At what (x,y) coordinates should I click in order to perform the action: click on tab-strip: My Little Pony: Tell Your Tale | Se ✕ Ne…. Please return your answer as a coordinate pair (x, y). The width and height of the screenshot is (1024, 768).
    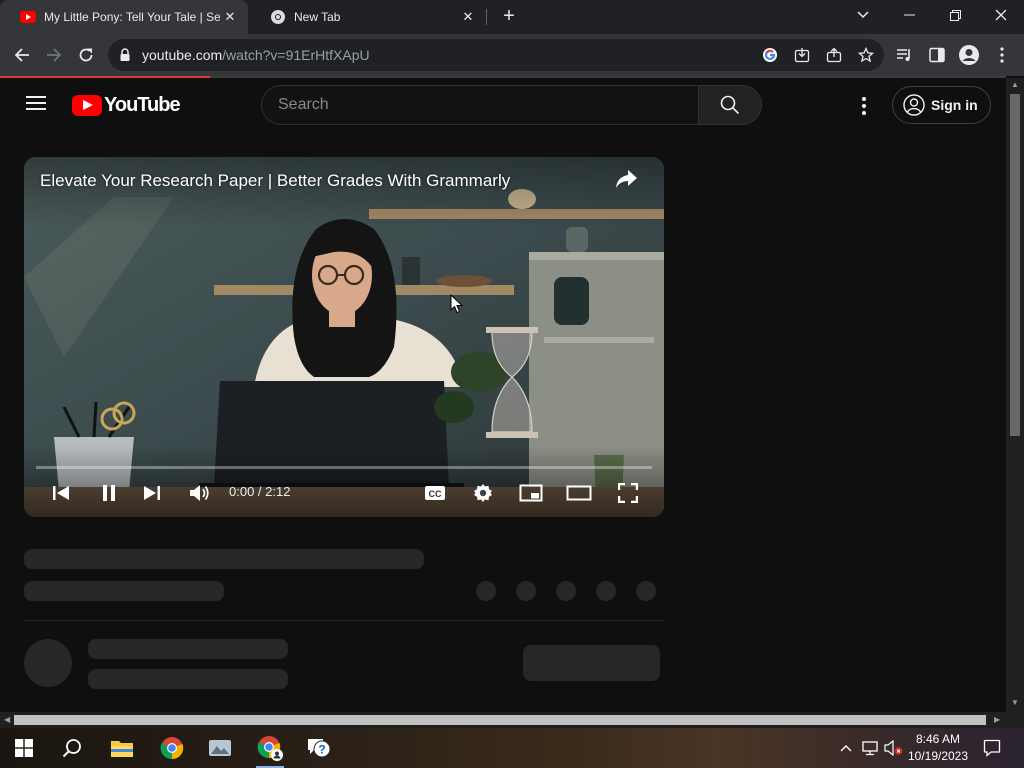
    Looking at the image, I should click on (512, 17).